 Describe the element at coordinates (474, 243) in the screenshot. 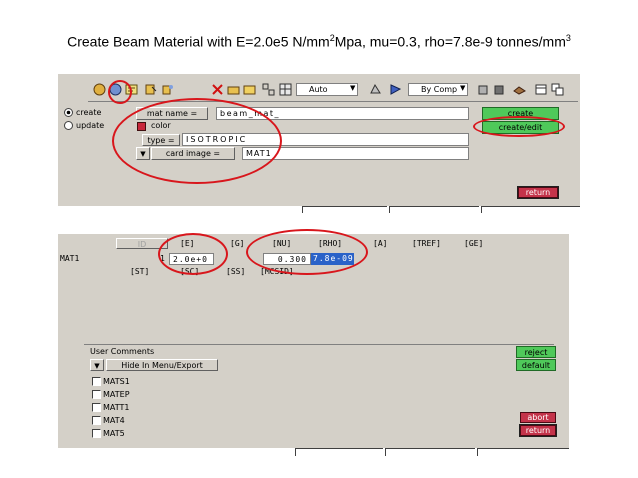

I see `header-ge: [GE]` at that location.